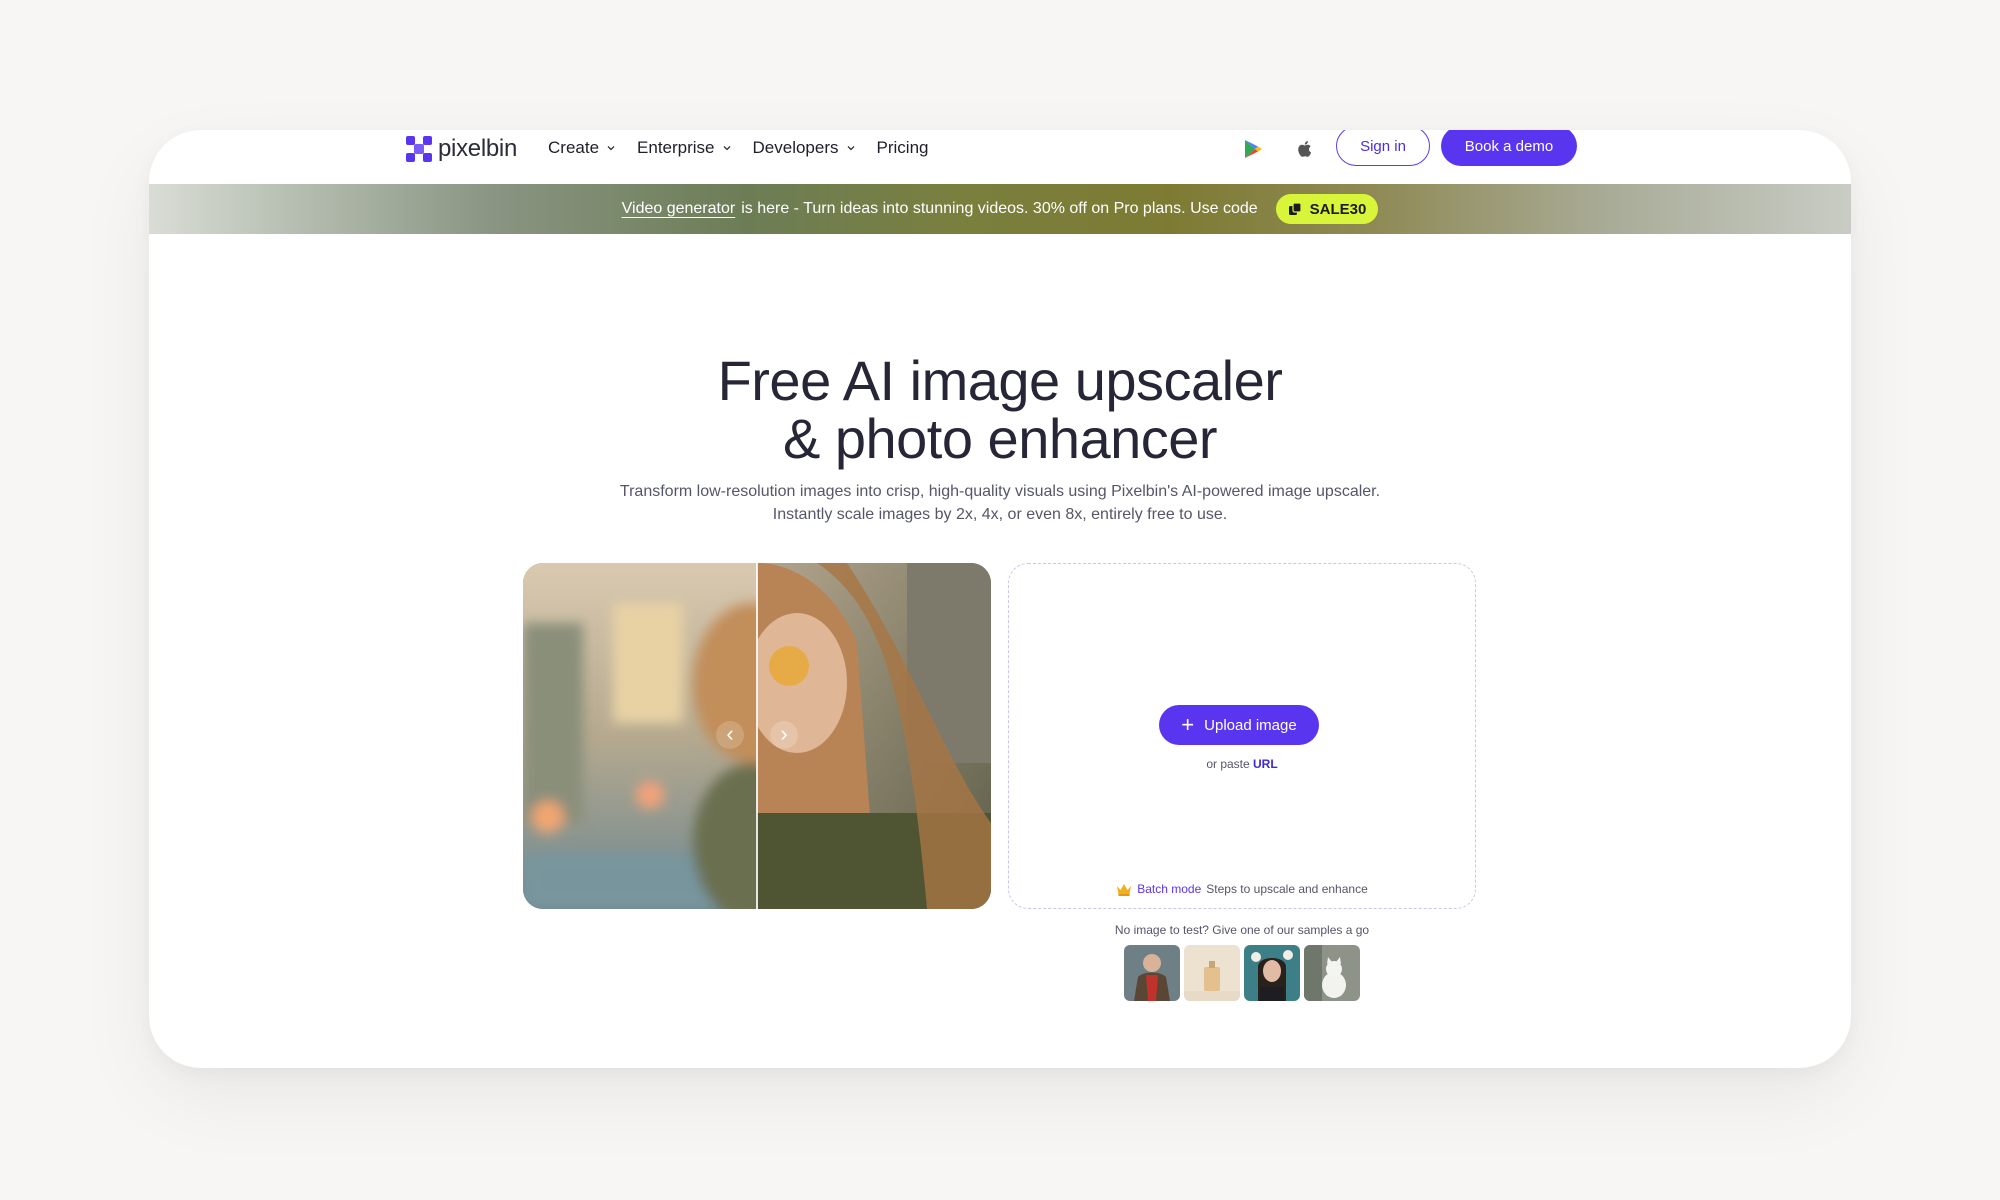  I want to click on before-after-comparison: ‹ ›, so click(757, 736).